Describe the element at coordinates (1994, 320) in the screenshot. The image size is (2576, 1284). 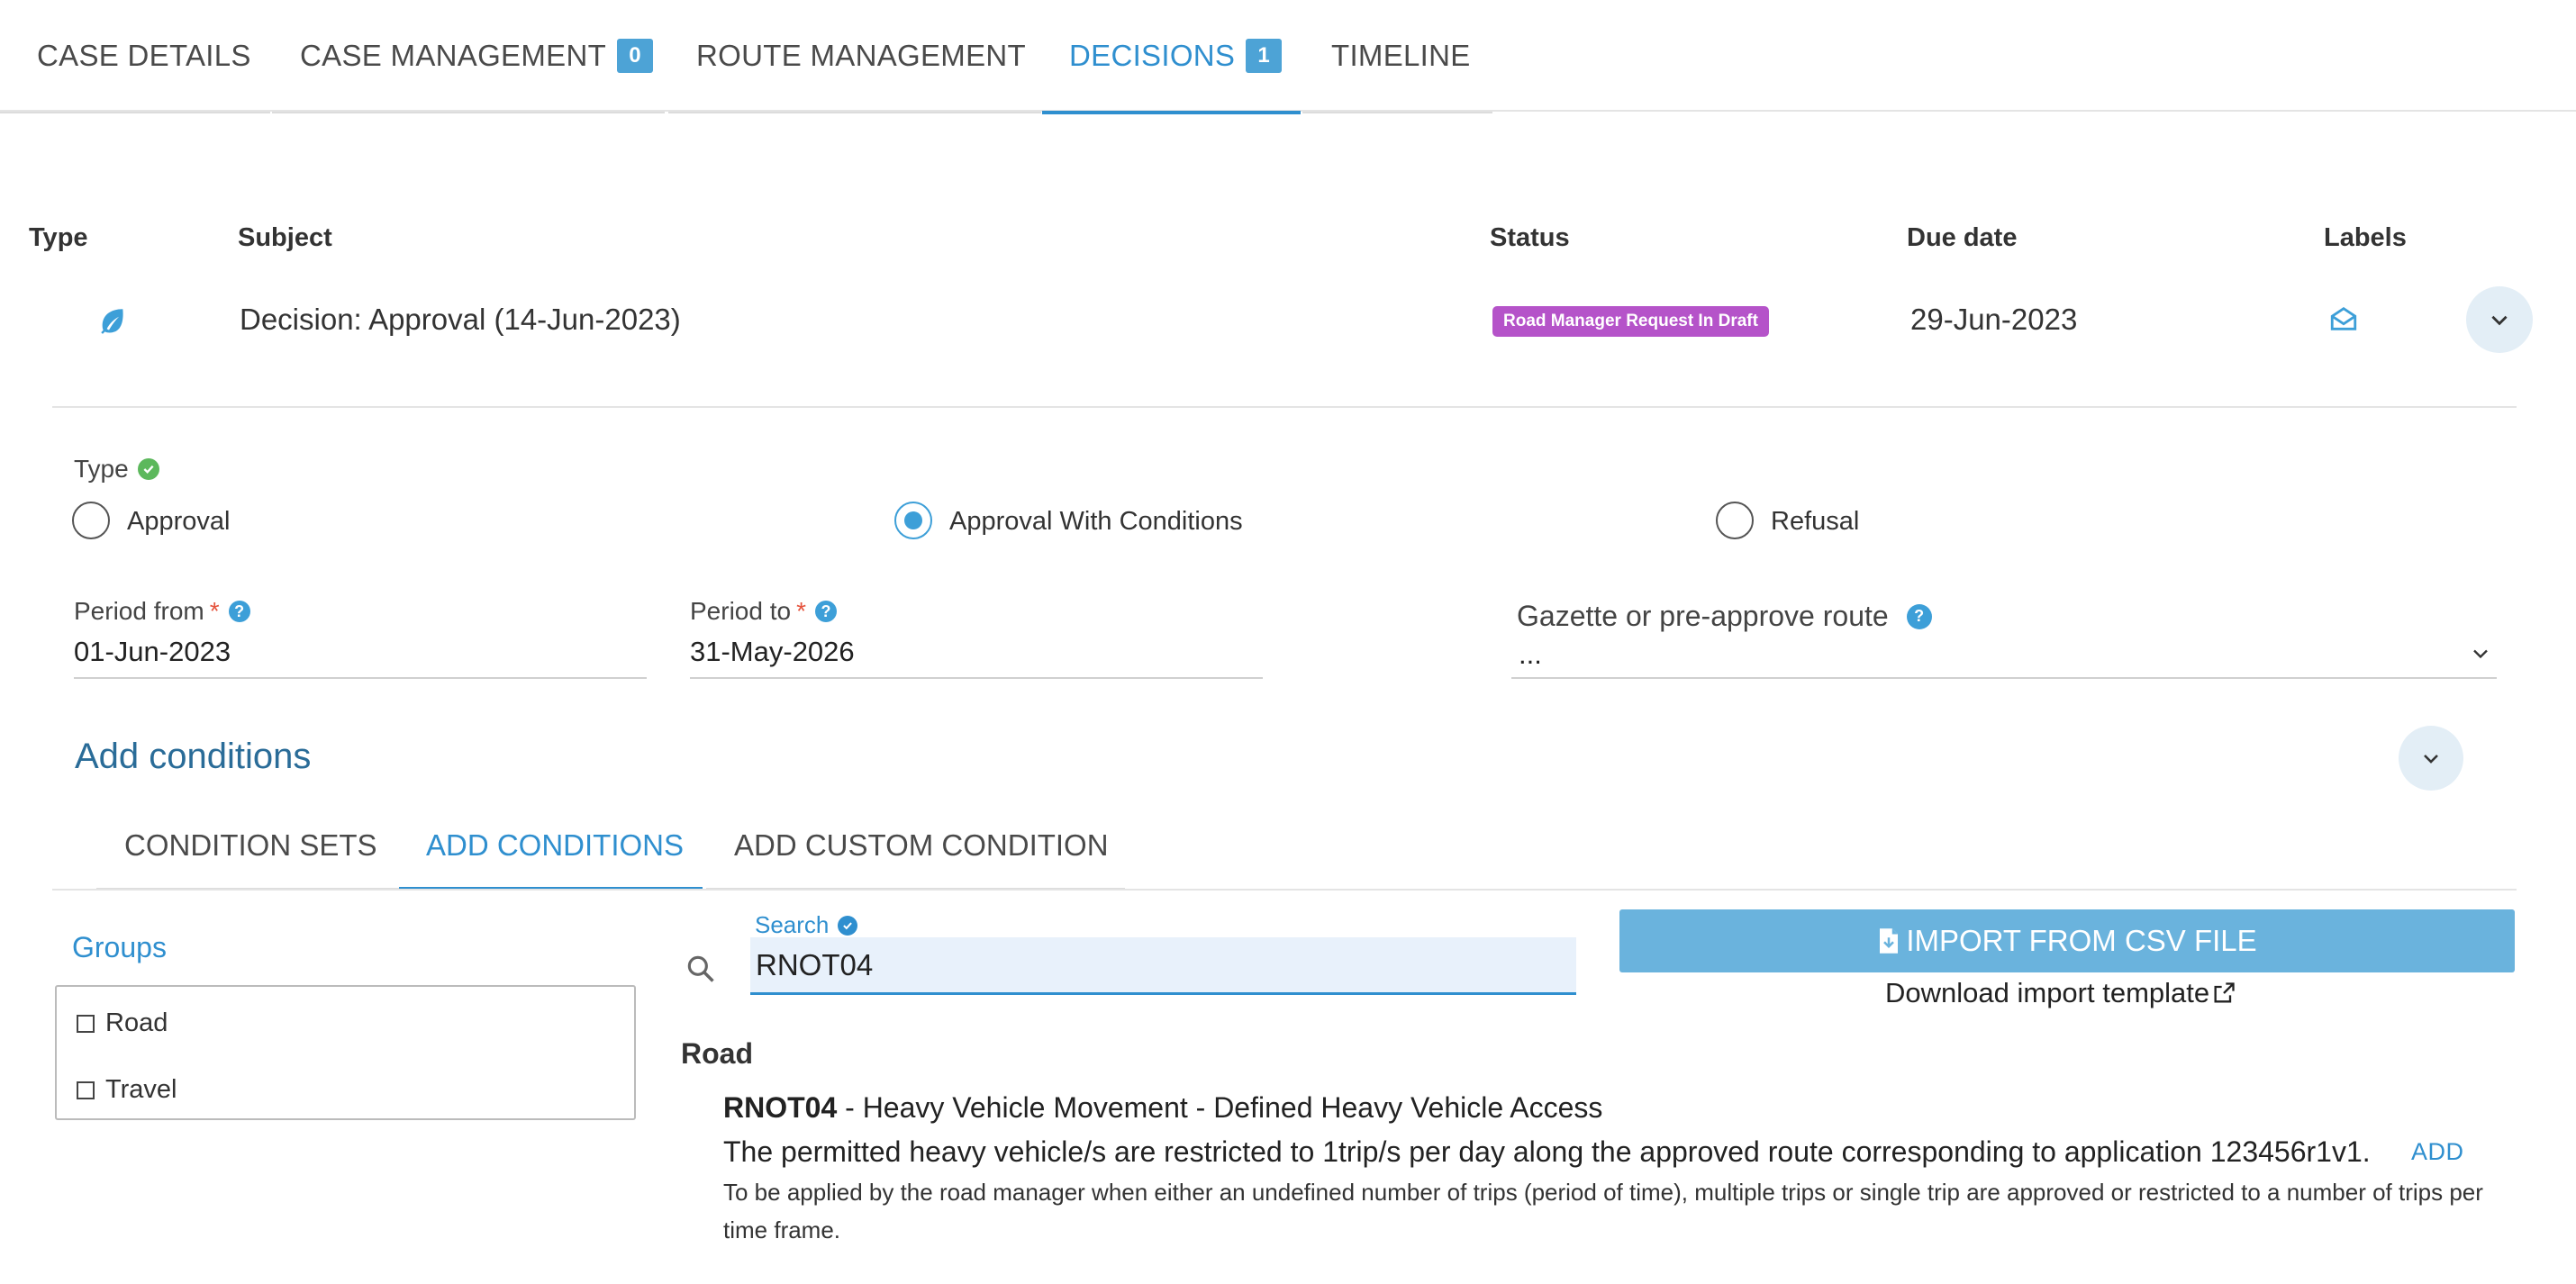
I see `due-date: 29-Jun-2023` at that location.